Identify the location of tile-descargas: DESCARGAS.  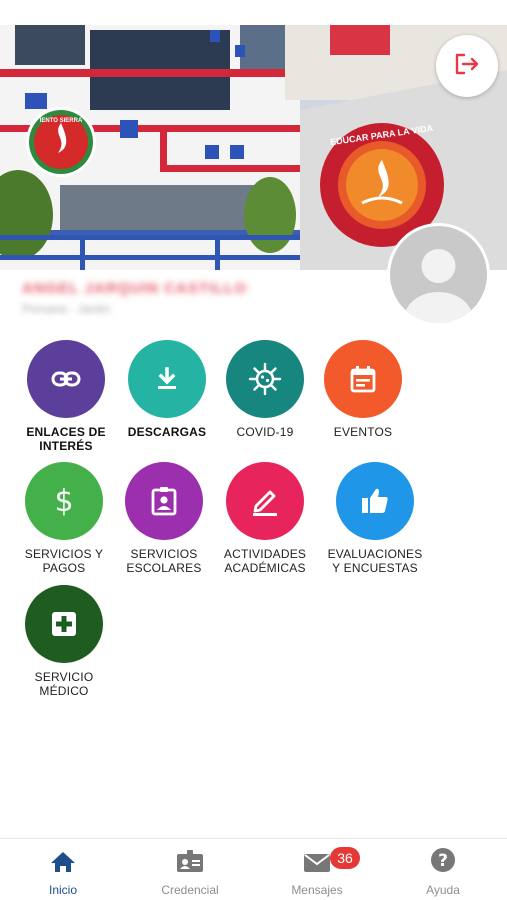
(167, 389).